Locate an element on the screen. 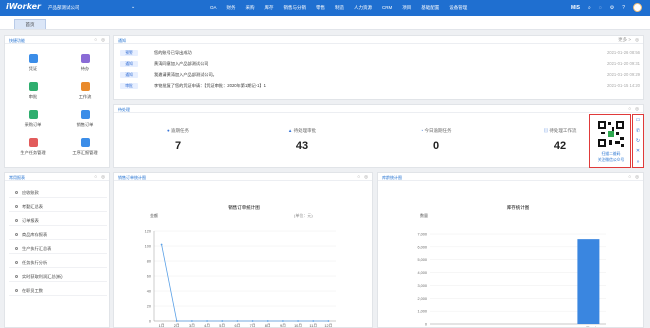  report-item: 实时获取利润汇总(新) is located at coordinates (58, 276).